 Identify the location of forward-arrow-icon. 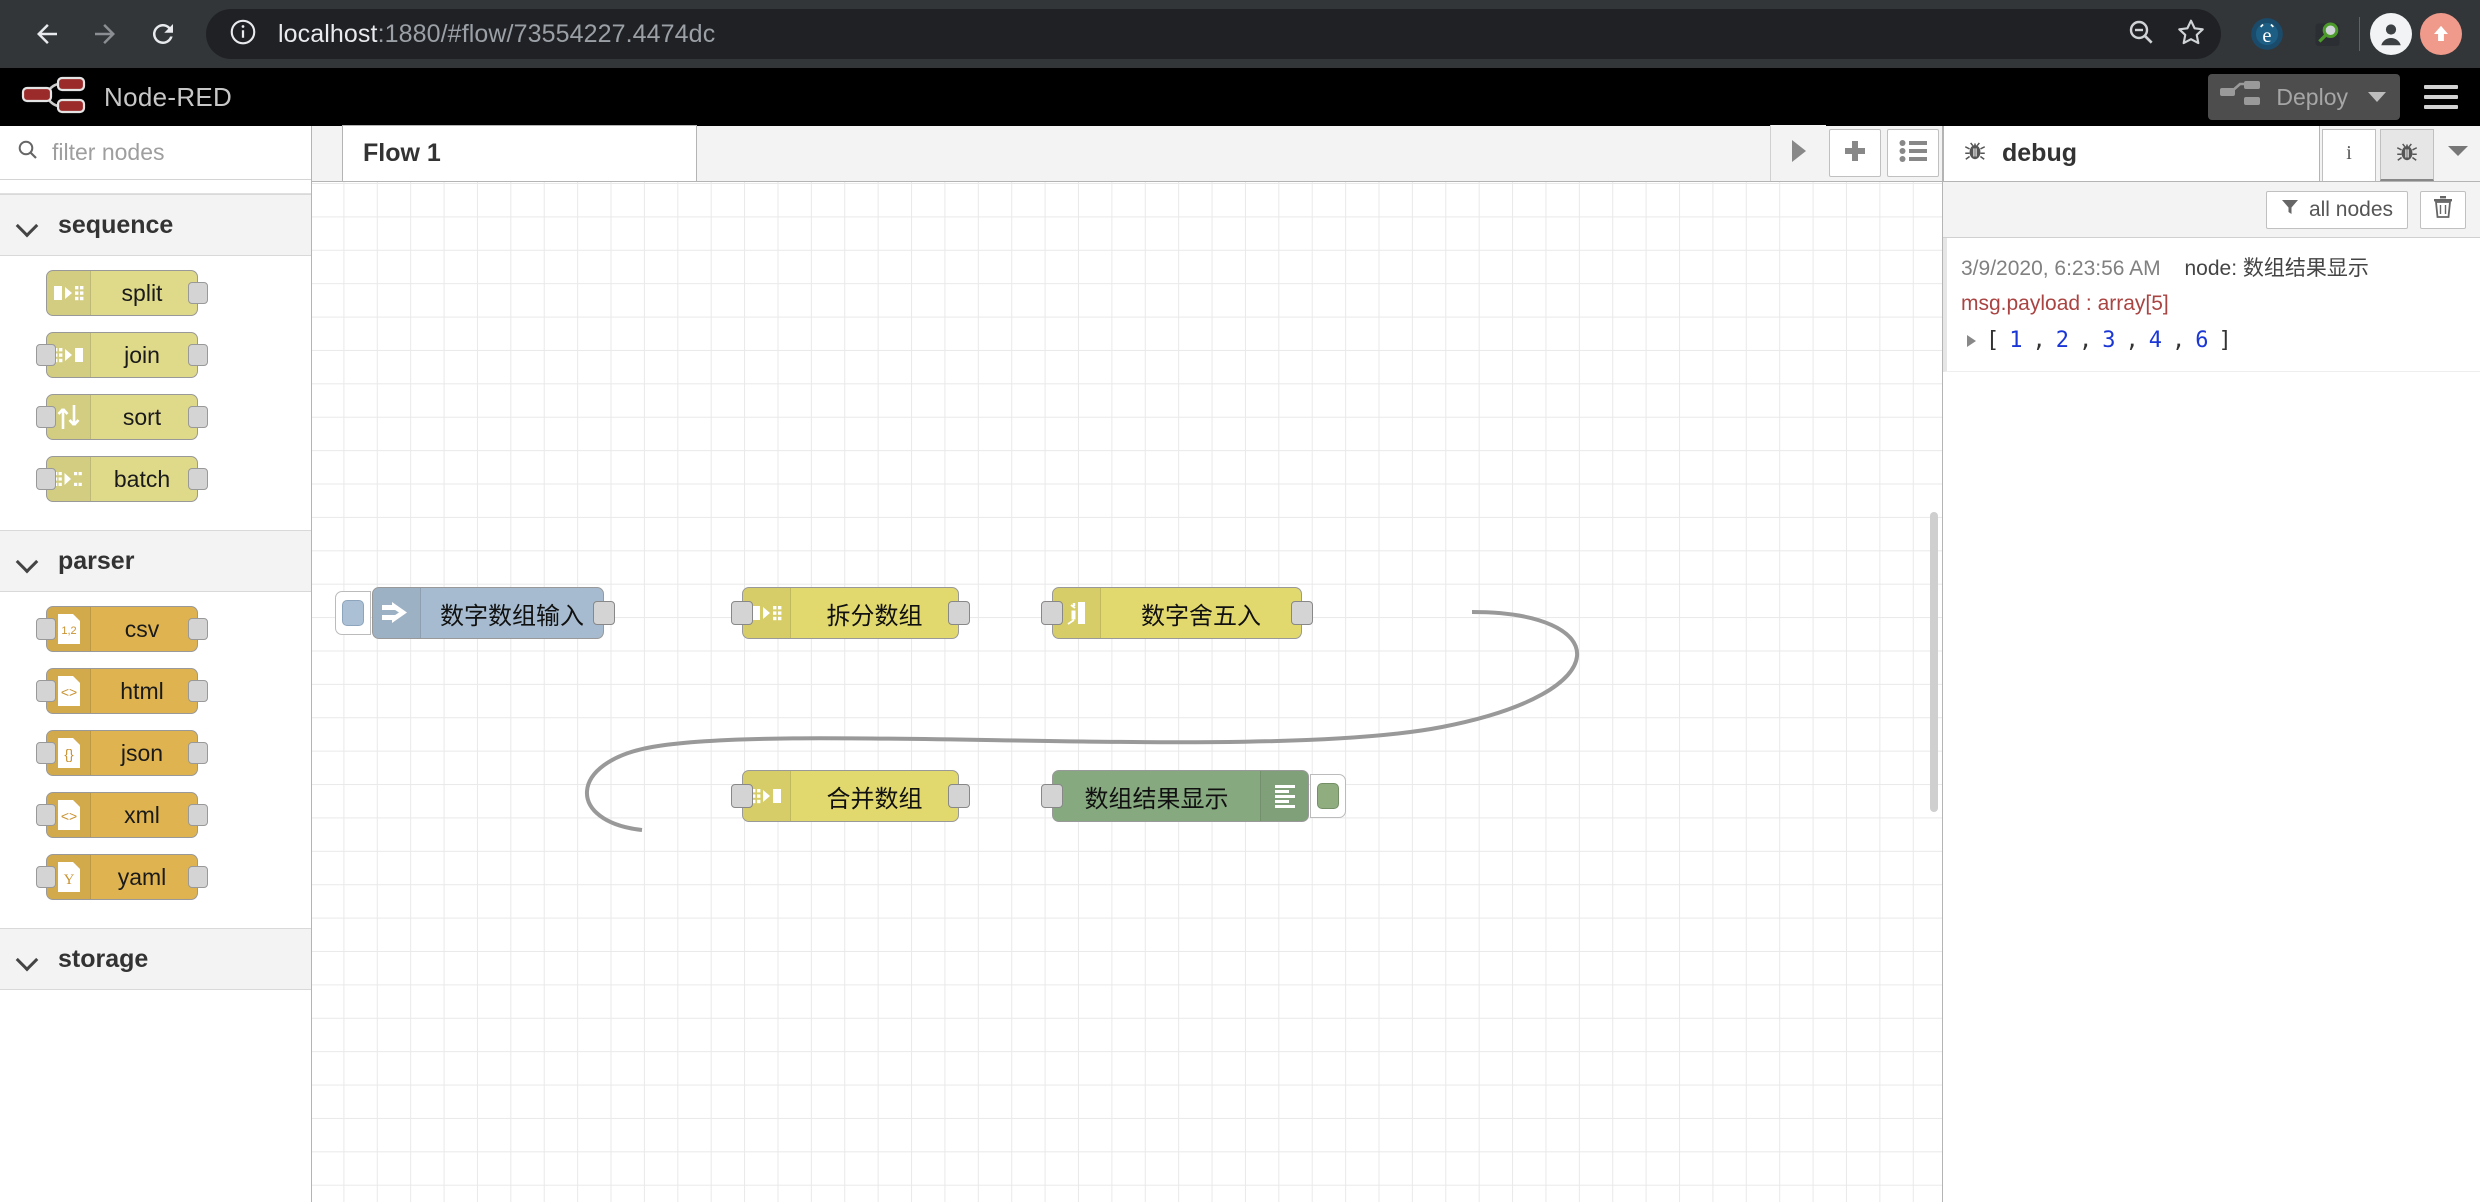
(105, 34).